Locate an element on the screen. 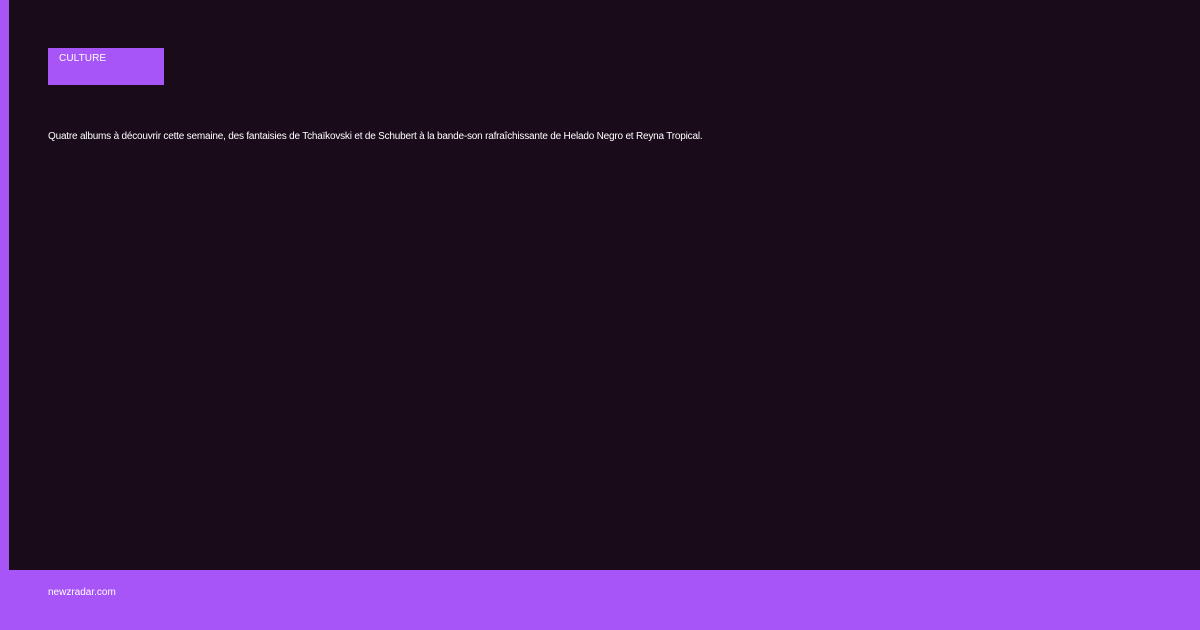  footer-bar: newzradar.com is located at coordinates (600, 600).